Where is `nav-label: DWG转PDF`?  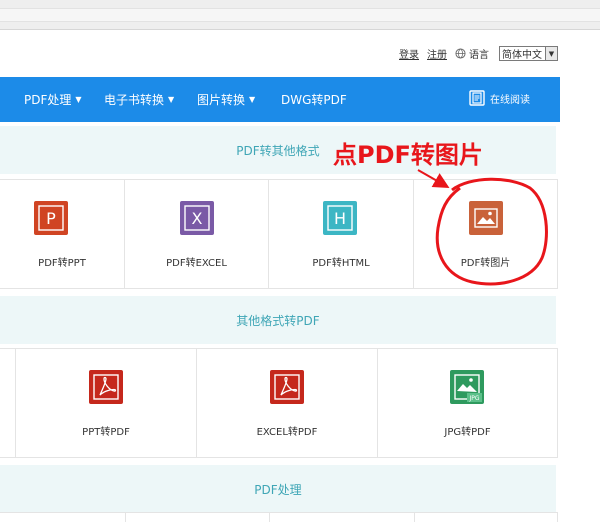 nav-label: DWG转PDF is located at coordinates (314, 100).